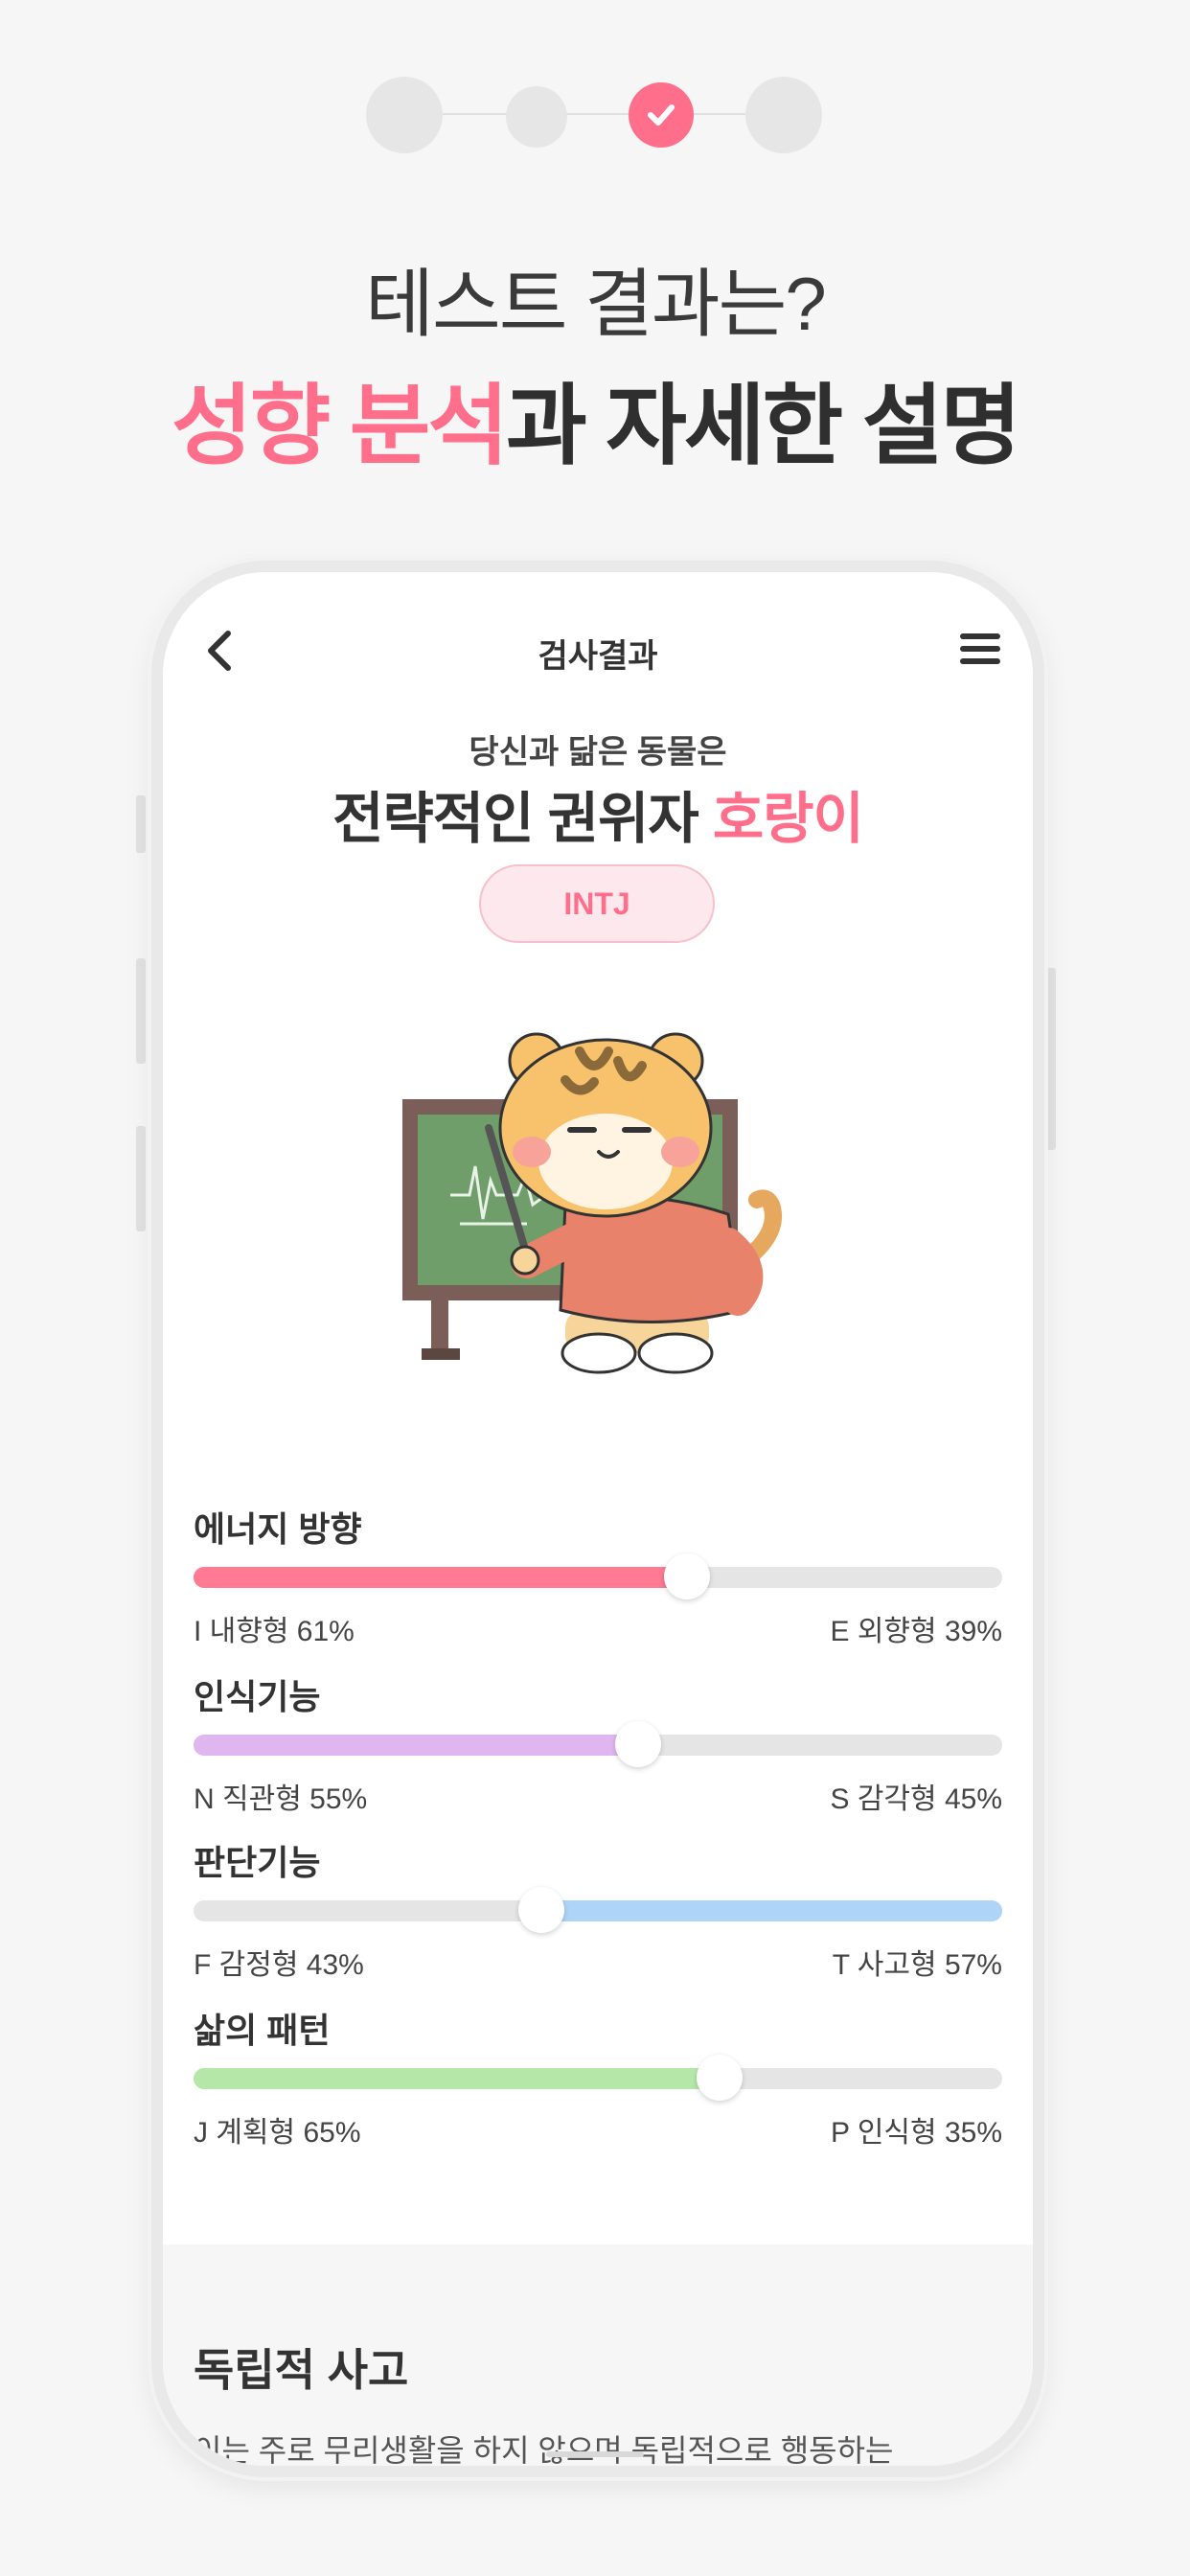 The width and height of the screenshot is (1190, 2576). Describe the element at coordinates (598, 656) in the screenshot. I see `app-bar-title: 검사결과` at that location.